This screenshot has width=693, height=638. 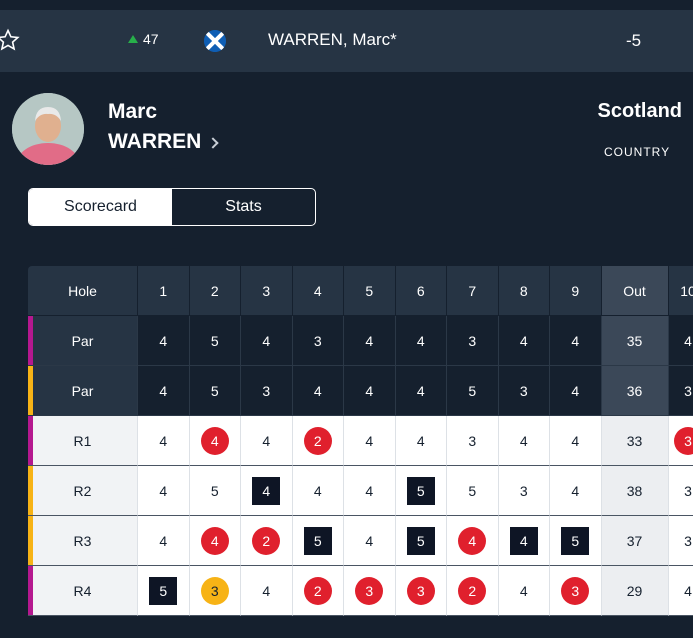 I want to click on header-col-8: 8, so click(x=524, y=291).